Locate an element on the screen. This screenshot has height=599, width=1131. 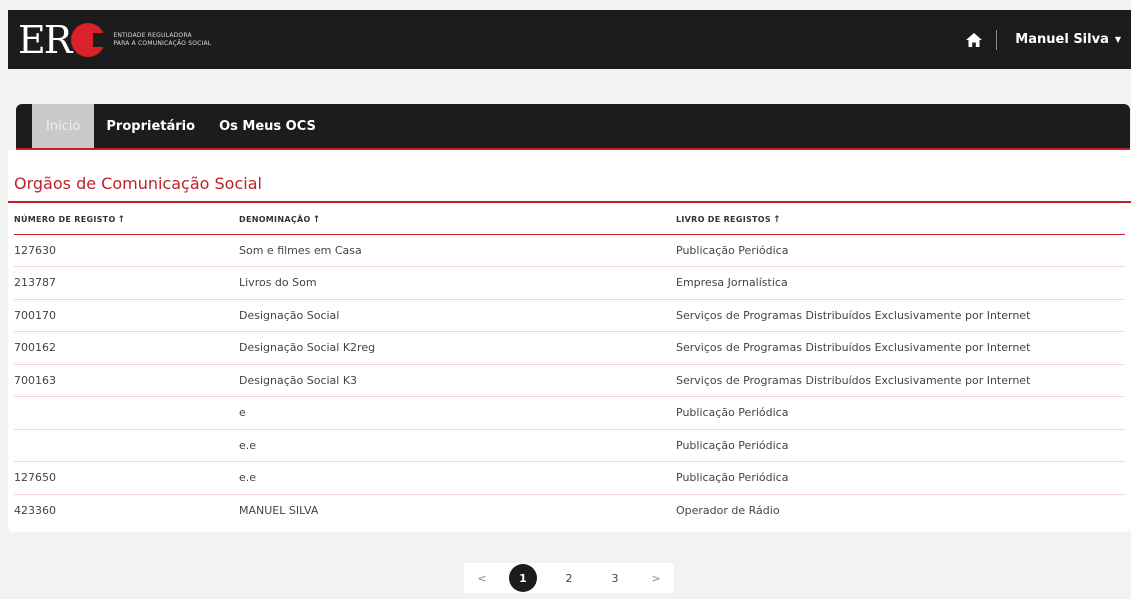
cell-numero: 700170 is located at coordinates (126, 315).